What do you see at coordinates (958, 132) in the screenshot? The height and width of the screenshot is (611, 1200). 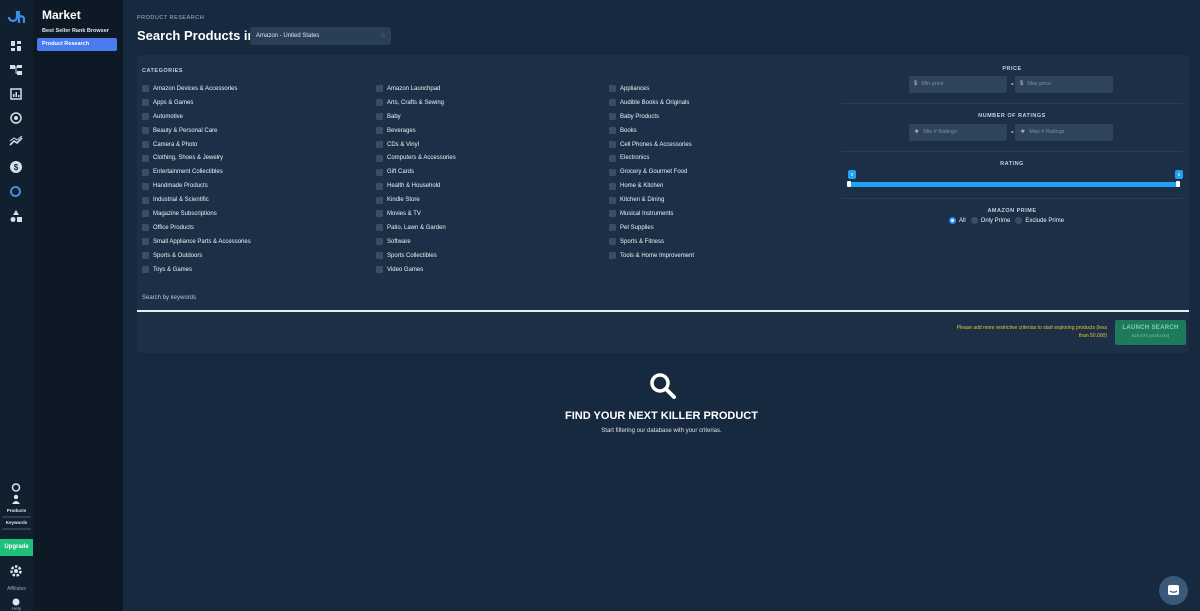 I see `min-ratings-input: ★ Min # Ratings` at bounding box center [958, 132].